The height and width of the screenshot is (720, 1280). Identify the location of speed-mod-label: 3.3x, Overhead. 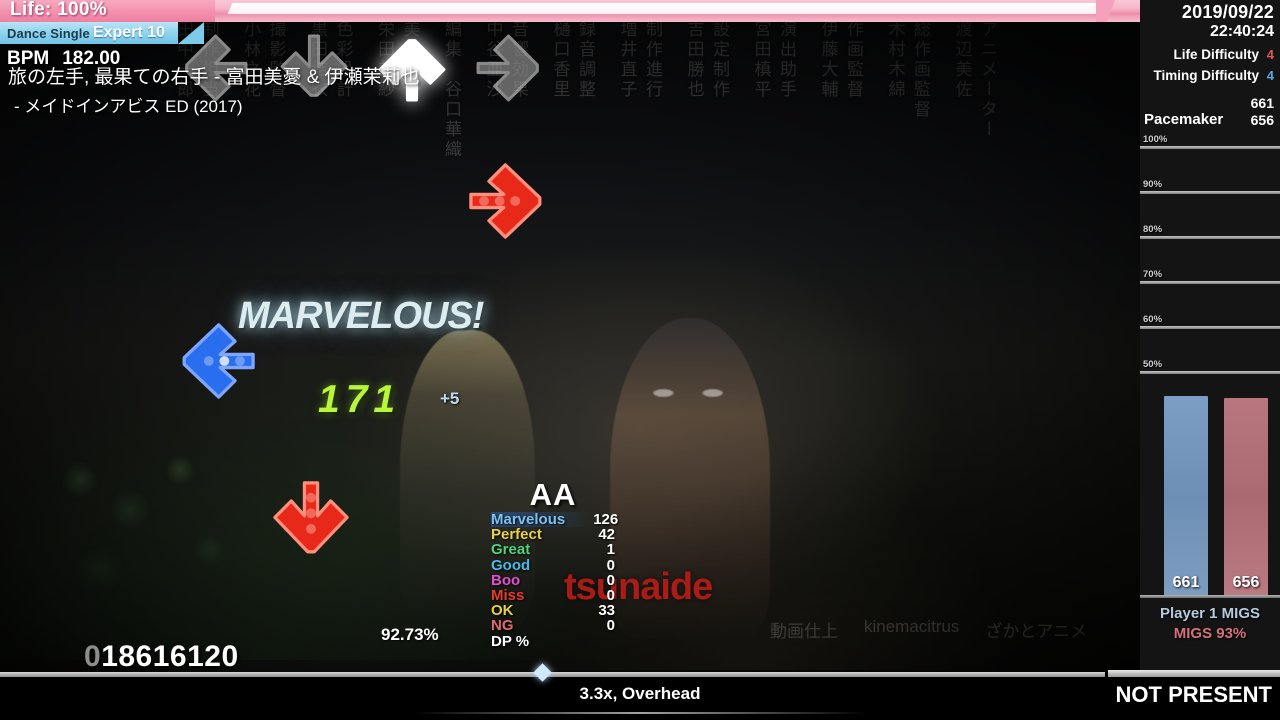
(640, 693).